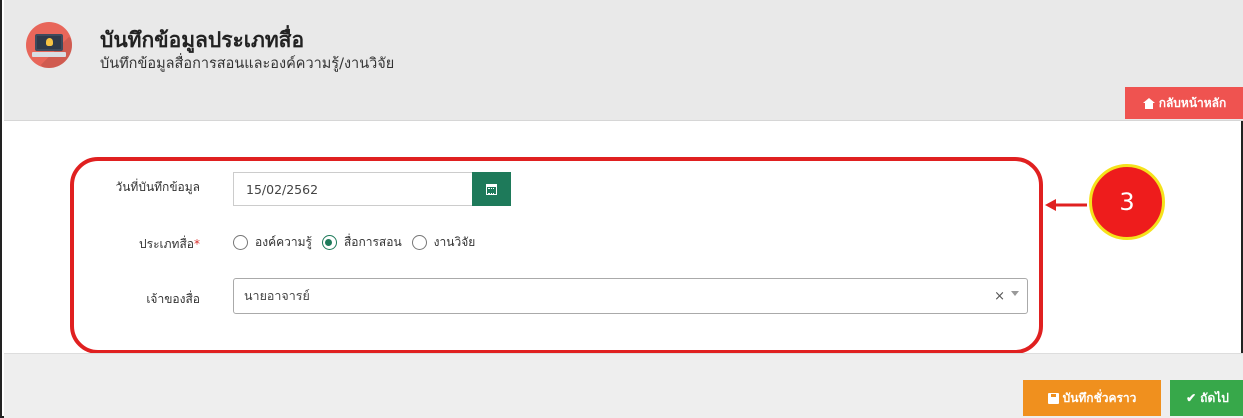 The image size is (1243, 418). I want to click on annotation-arrow-icon, so click(1066, 205).